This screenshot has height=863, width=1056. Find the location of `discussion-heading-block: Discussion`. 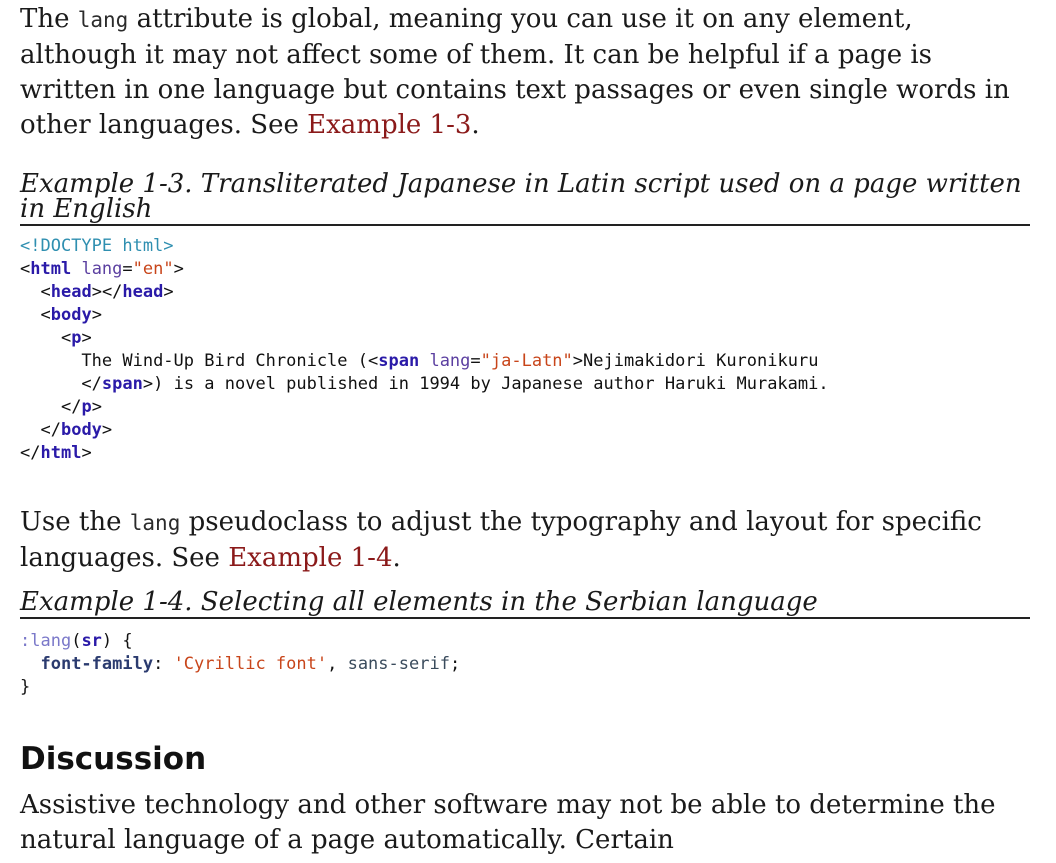

discussion-heading-block: Discussion is located at coordinates (525, 759).